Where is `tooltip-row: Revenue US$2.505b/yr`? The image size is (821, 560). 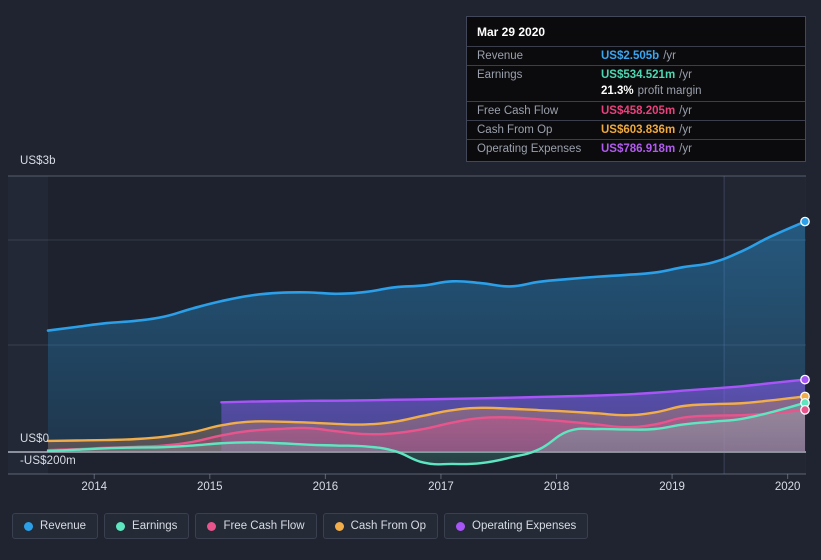
tooltip-row: Revenue US$2.505b/yr is located at coordinates (636, 55).